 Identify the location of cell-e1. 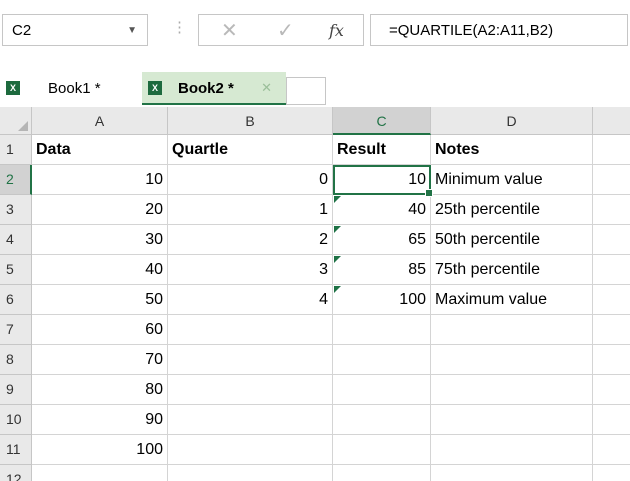
(611, 150).